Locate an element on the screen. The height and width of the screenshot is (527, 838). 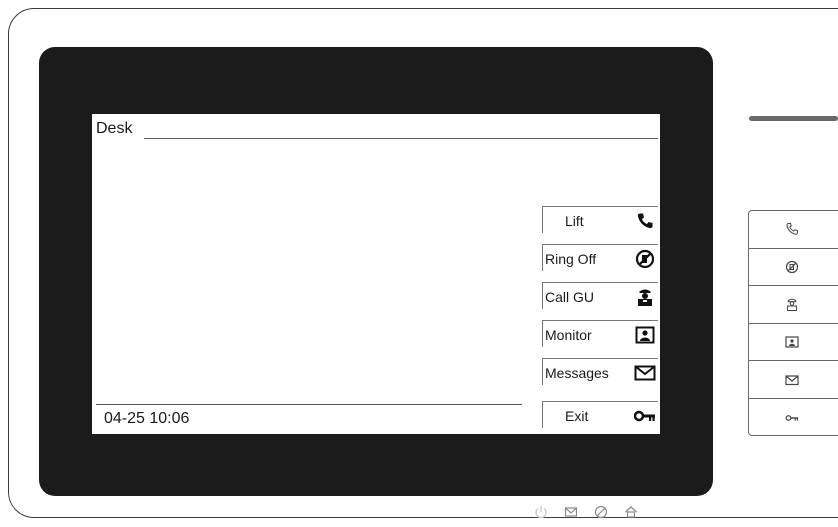
power-icon is located at coordinates (541, 512).